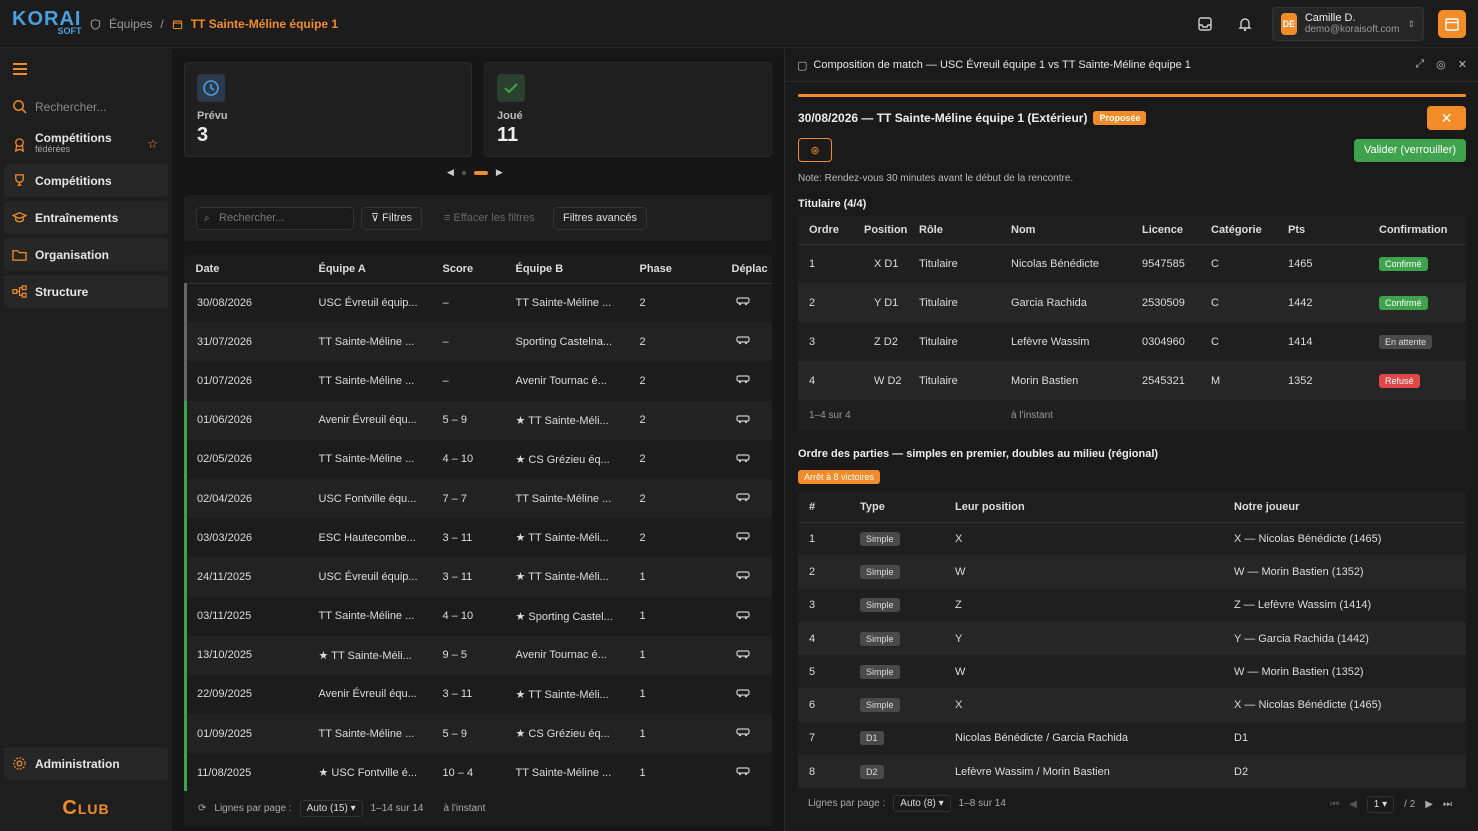 The image size is (1478, 831). What do you see at coordinates (469, 269) in the screenshot?
I see `col-score: Score` at bounding box center [469, 269].